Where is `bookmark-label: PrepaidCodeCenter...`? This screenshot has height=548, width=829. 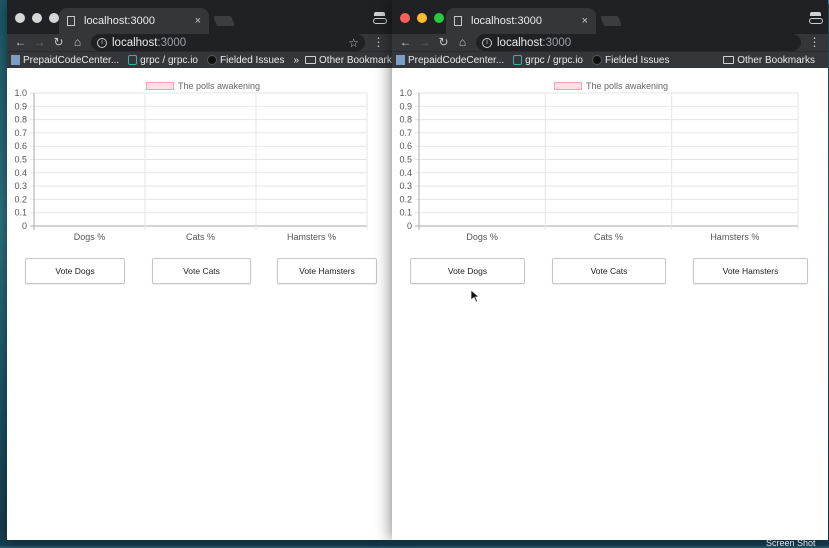 bookmark-label: PrepaidCodeCenter... is located at coordinates (71, 60).